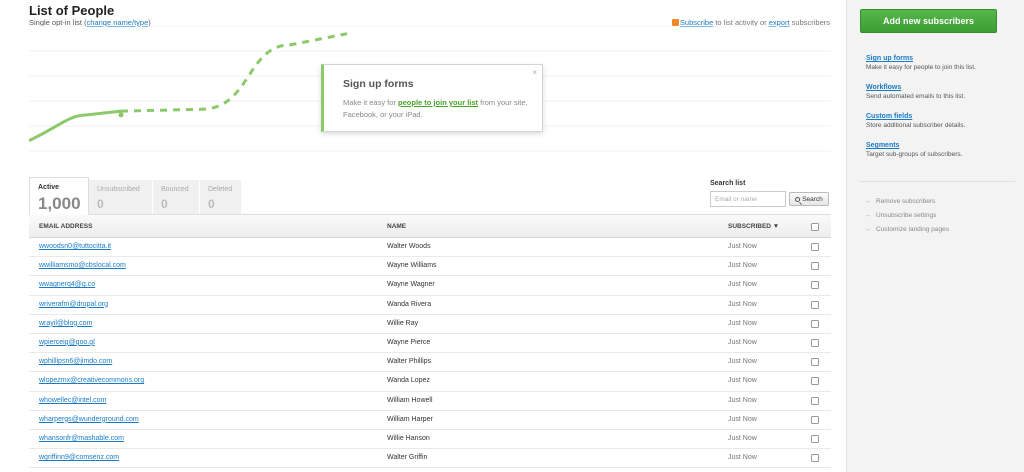 This screenshot has width=1024, height=472. I want to click on column-subscribed: SUBSCRIBED ▼, so click(753, 226).